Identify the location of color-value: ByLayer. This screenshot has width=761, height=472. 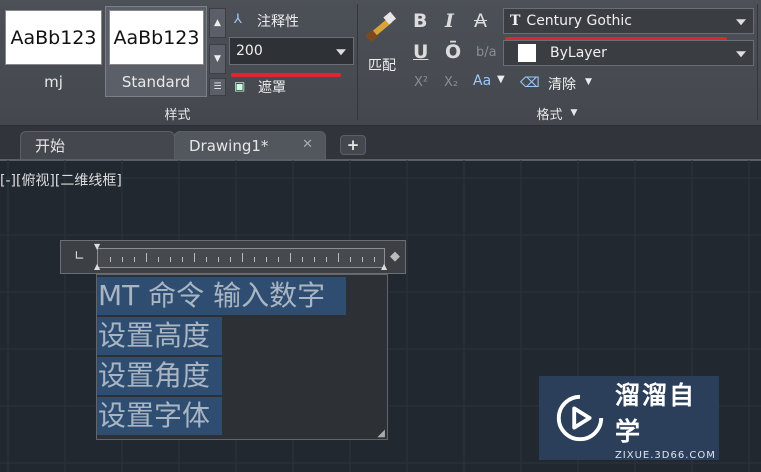
(578, 53).